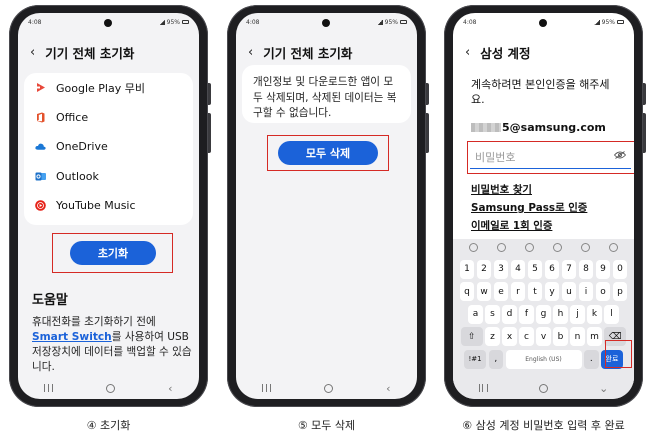 The width and height of the screenshot is (650, 444). I want to click on key: g, so click(543, 314).